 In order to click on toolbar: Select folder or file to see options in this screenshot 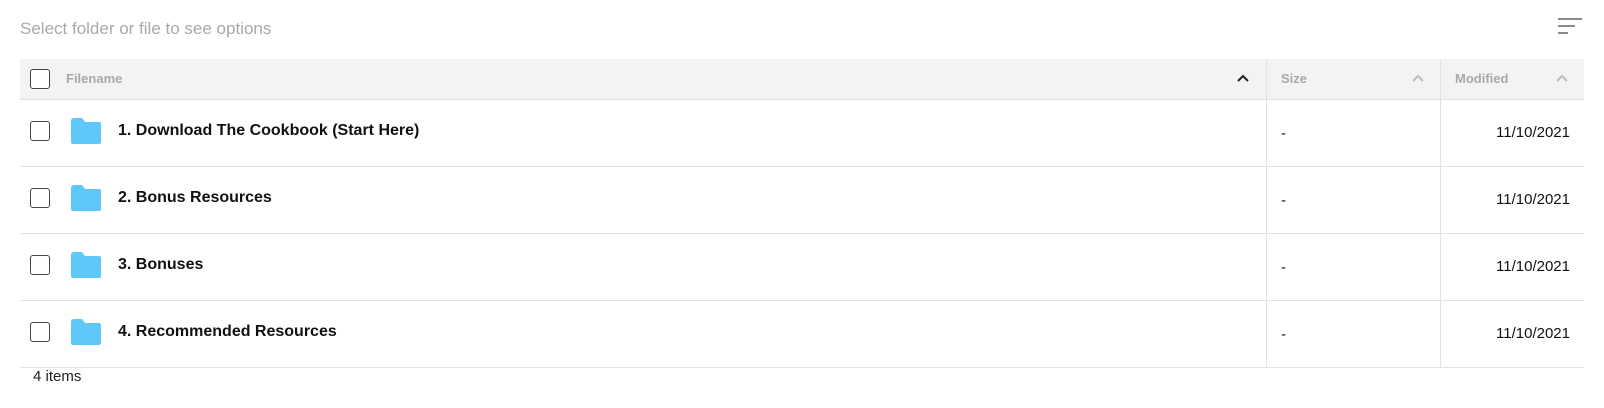, I will do `click(802, 28)`.